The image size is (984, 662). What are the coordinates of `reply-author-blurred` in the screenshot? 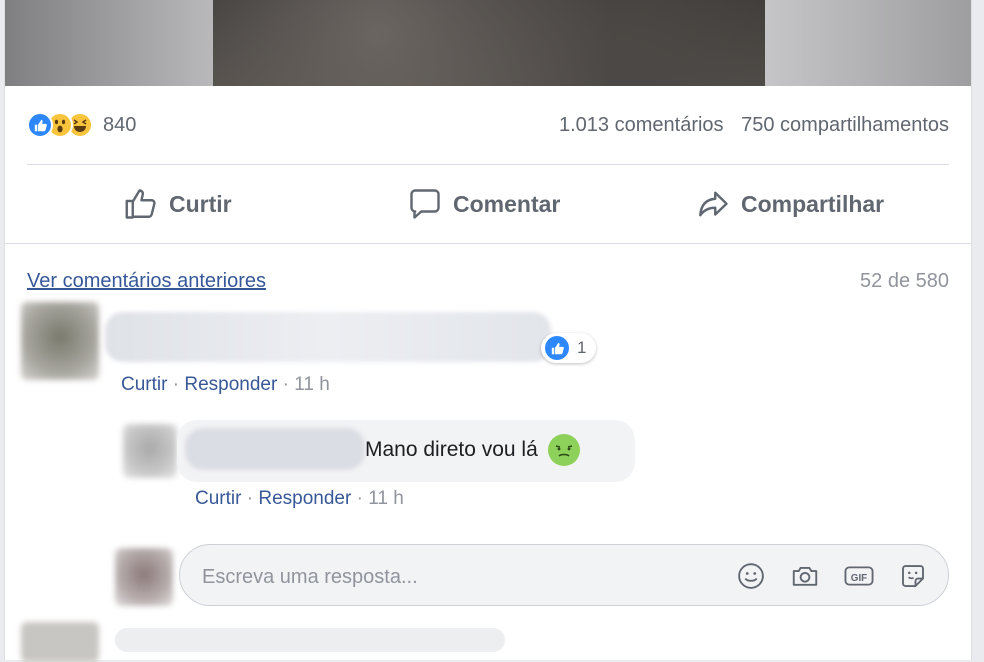 It's located at (275, 449).